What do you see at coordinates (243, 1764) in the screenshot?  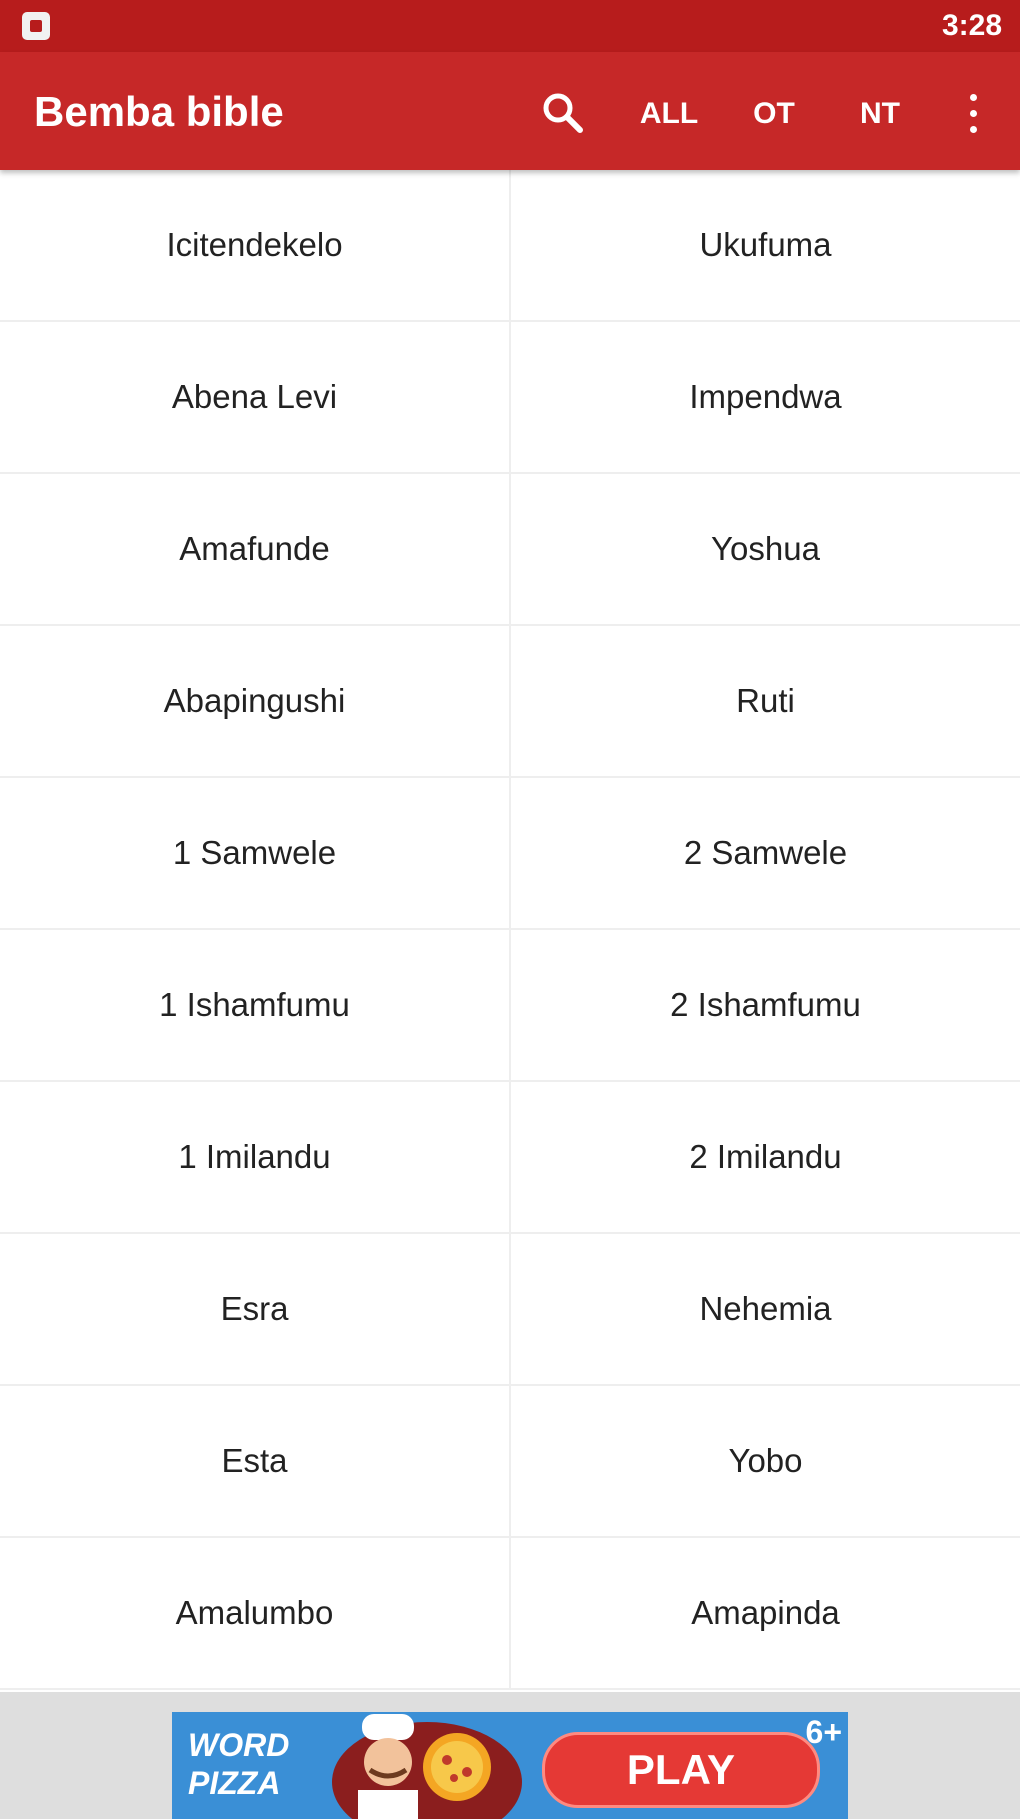 I see `ad-title: WORD PIZZA` at bounding box center [243, 1764].